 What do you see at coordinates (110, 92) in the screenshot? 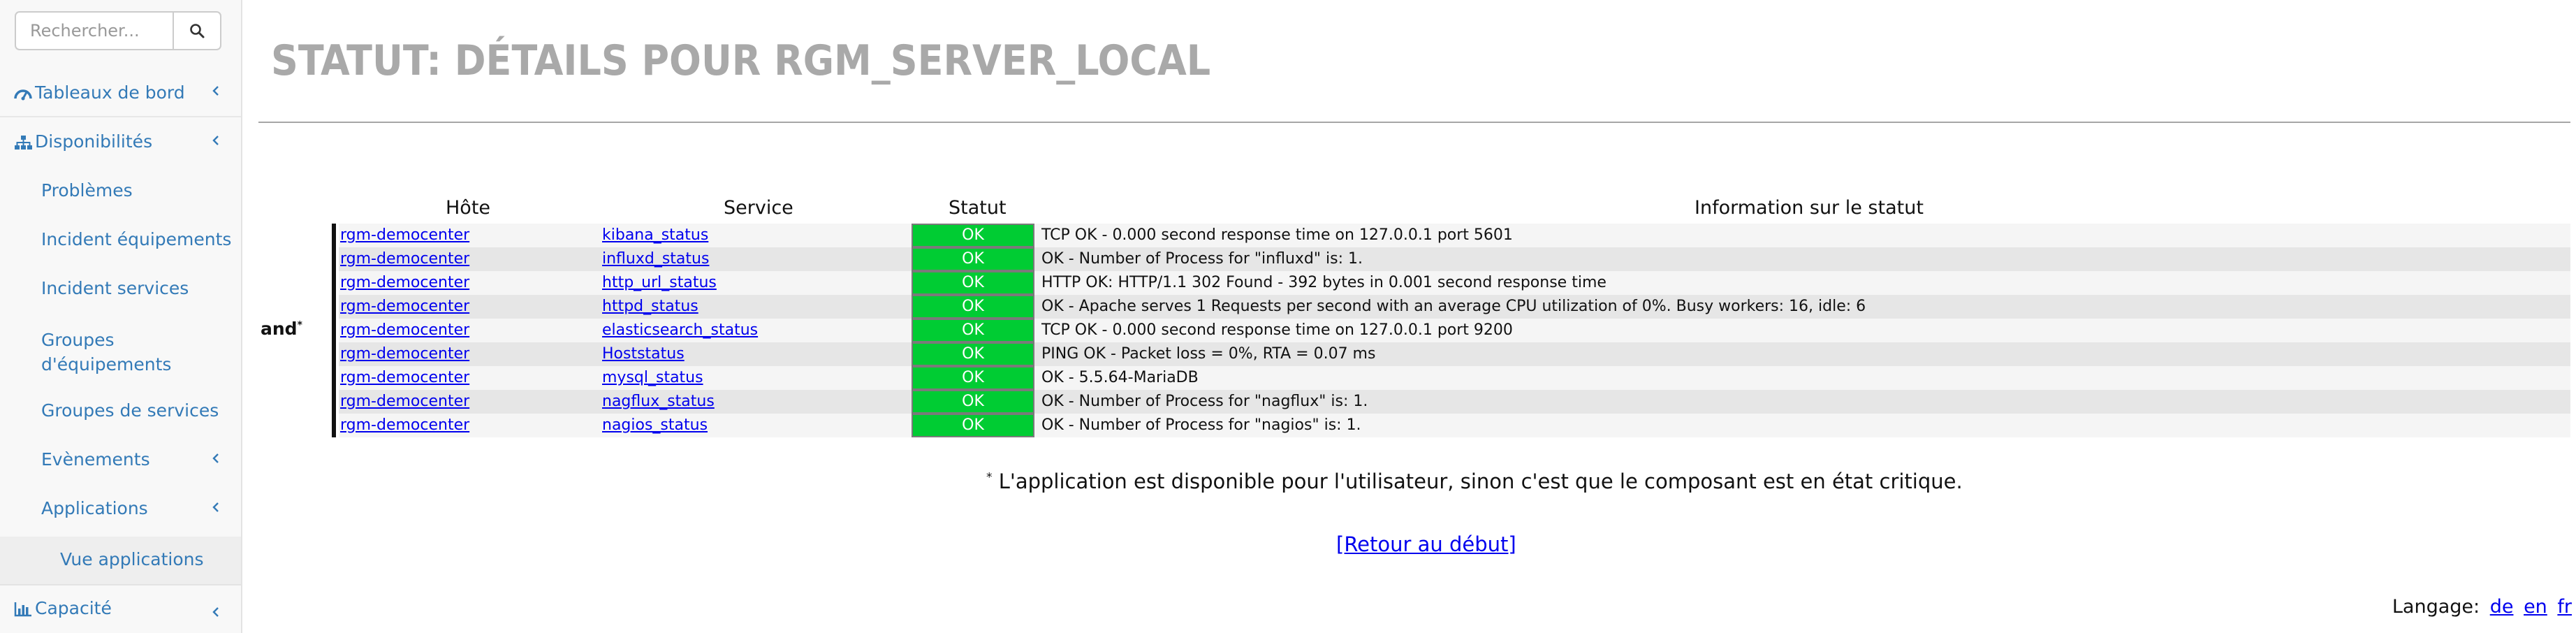
I see `sidebar-item-label: Tableaux de bord` at bounding box center [110, 92].